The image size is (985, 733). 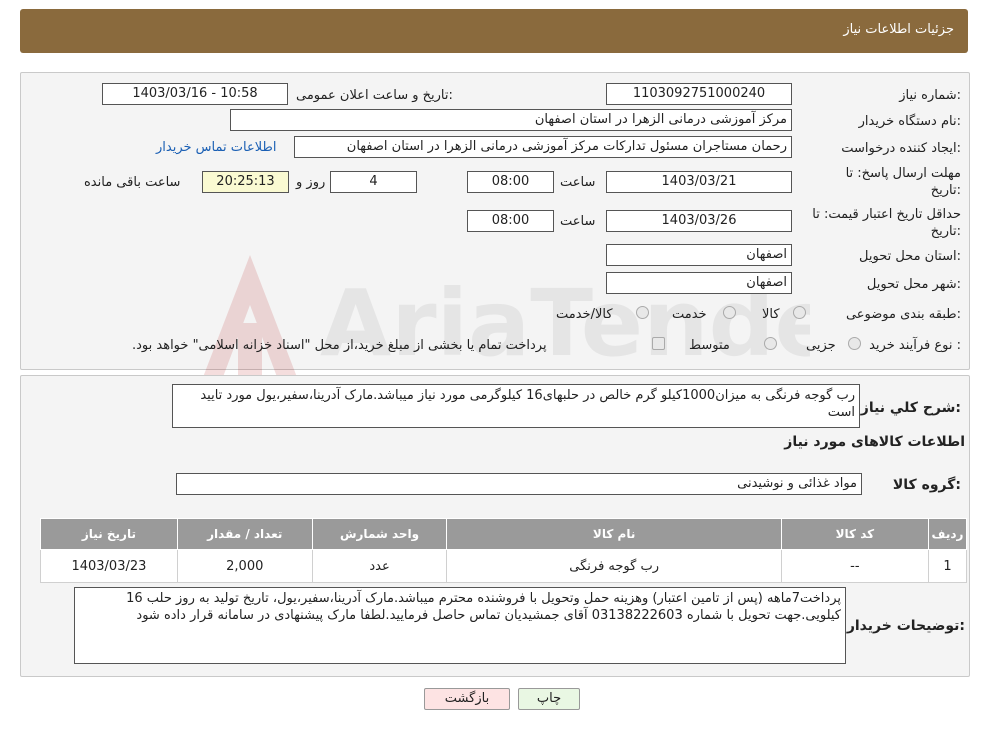 I want to click on cell-unit: عدد, so click(x=379, y=566).